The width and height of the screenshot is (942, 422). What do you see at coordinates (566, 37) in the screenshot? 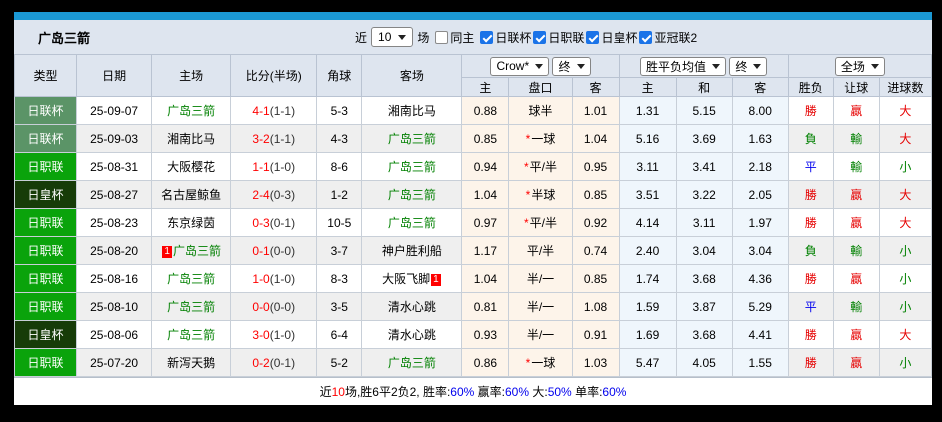
I see `filter-label: 日职联` at bounding box center [566, 37].